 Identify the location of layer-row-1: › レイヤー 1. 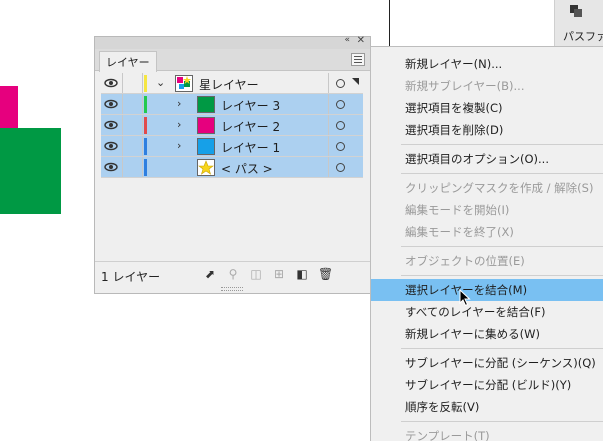
(232, 146).